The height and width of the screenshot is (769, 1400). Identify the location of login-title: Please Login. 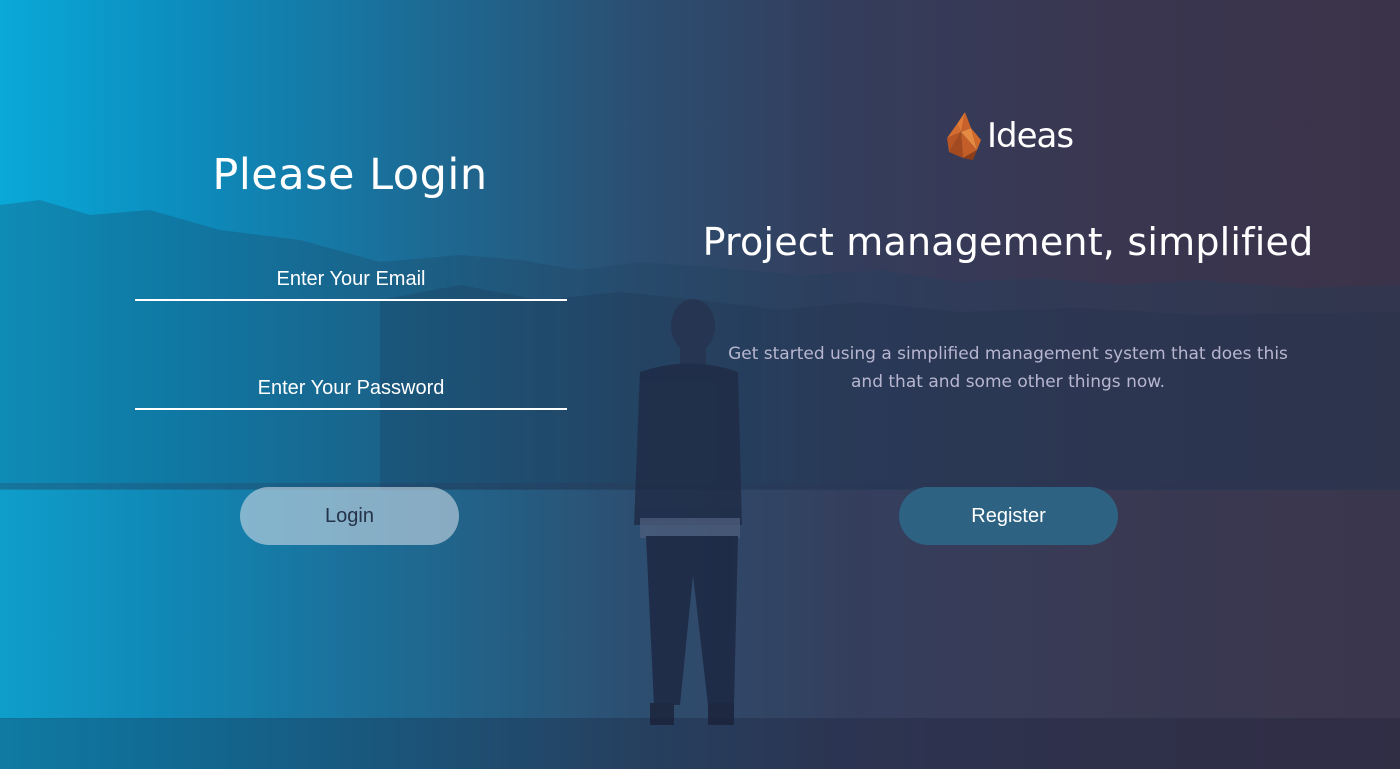
(350, 175).